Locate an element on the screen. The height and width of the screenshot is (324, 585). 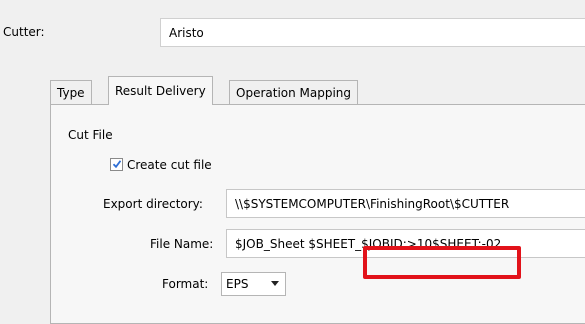
cut-file-section-title: Cut File is located at coordinates (90, 135).